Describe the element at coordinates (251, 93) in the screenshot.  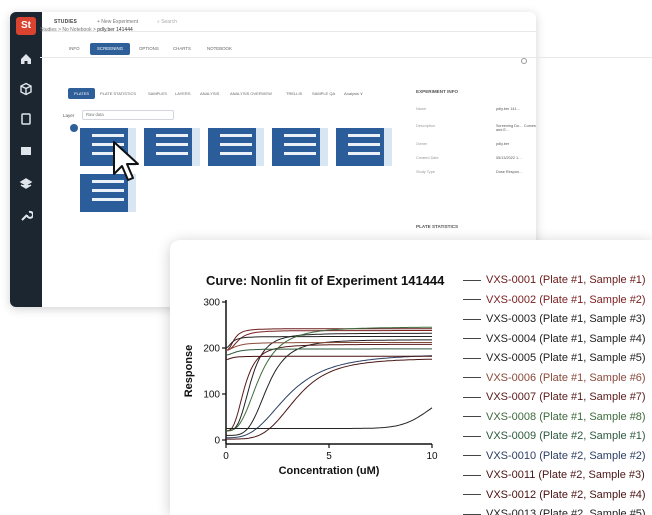
I see `ptab-analysis-overview: ANALYSIS OVERVIEW` at that location.